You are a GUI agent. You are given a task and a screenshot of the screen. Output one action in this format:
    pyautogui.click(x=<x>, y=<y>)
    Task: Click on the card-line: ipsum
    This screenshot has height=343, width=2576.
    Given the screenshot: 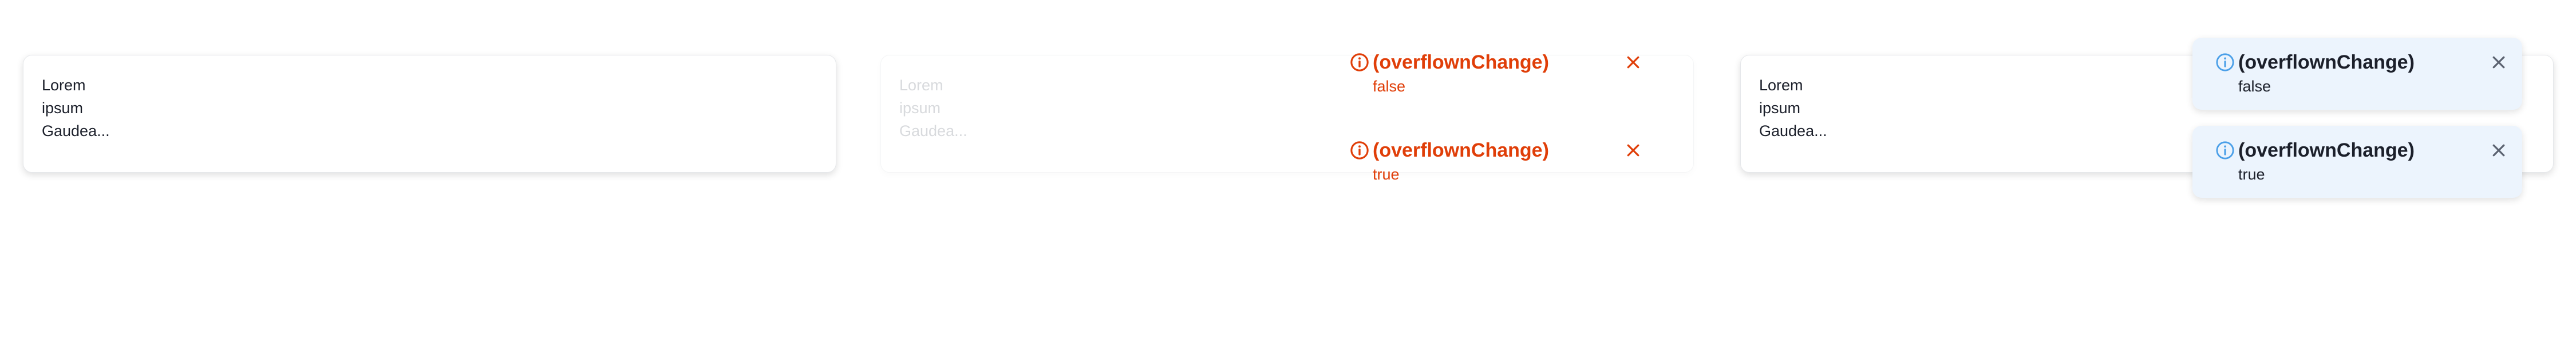 What is the action you would take?
    pyautogui.click(x=63, y=108)
    